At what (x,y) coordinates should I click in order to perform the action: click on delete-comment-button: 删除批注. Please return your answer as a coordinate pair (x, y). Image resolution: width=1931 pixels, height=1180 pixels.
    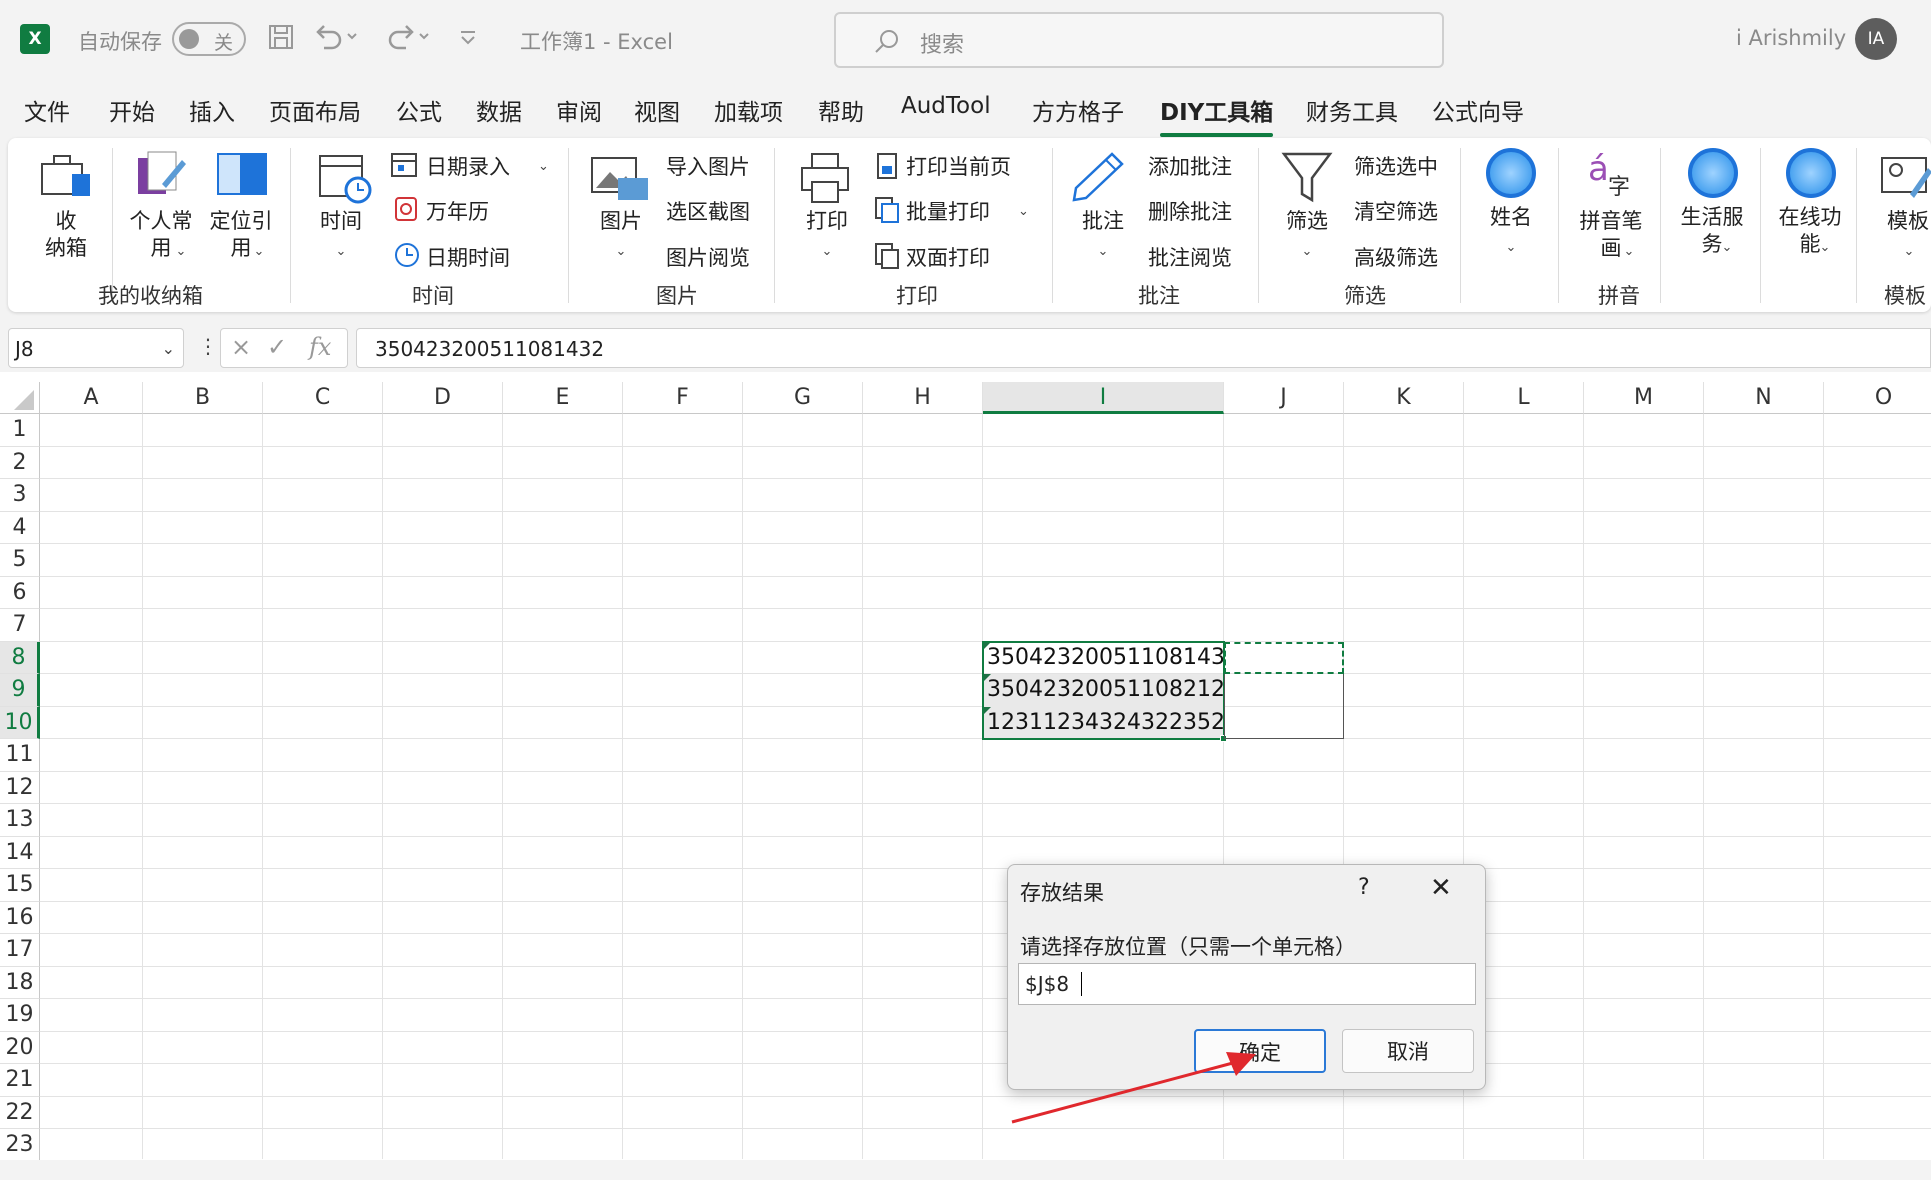
    Looking at the image, I should click on (1190, 211).